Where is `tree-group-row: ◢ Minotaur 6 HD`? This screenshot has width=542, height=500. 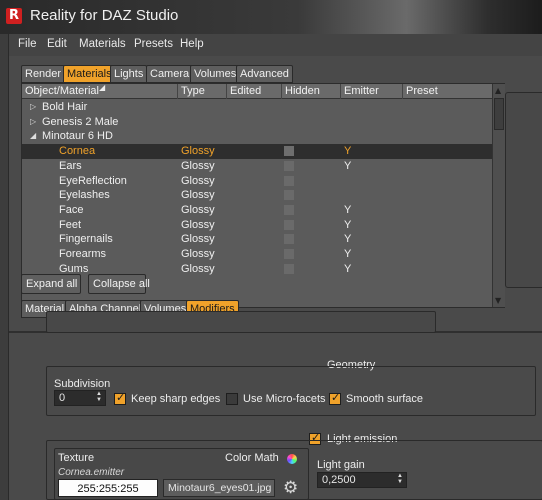
tree-group-row: ◢ Minotaur 6 HD is located at coordinates (257, 136).